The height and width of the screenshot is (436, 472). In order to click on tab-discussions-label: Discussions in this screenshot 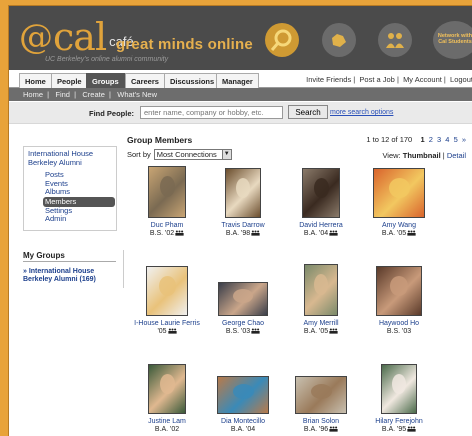, I will do `click(192, 81)`.